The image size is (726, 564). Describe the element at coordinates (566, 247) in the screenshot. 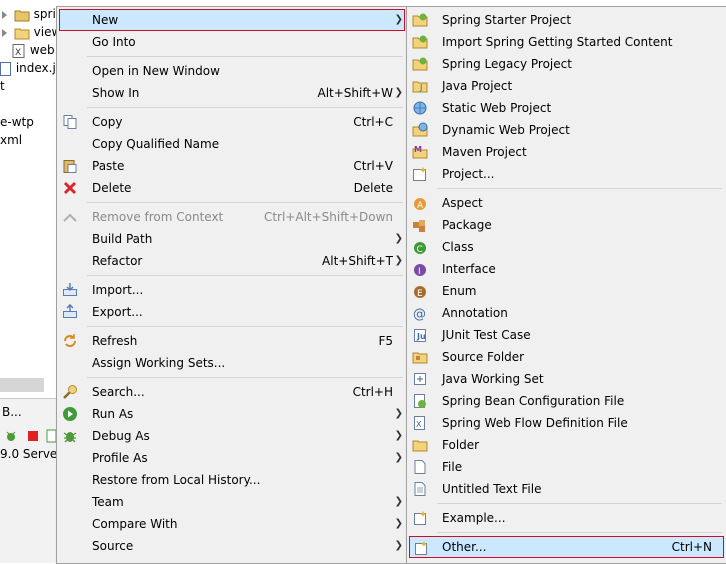

I see `submenu-item-class: C Class` at that location.